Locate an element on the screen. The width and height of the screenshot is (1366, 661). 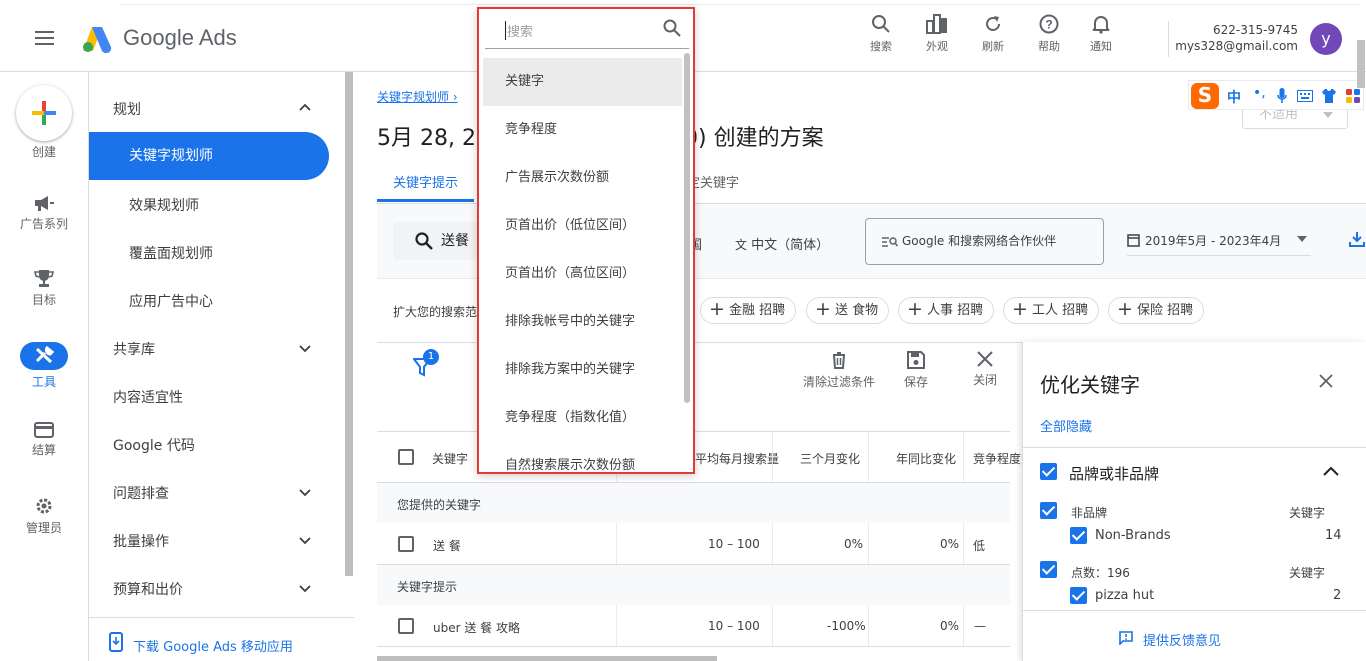
dropdown-item: 页首出价（高位区间） is located at coordinates (582, 274).